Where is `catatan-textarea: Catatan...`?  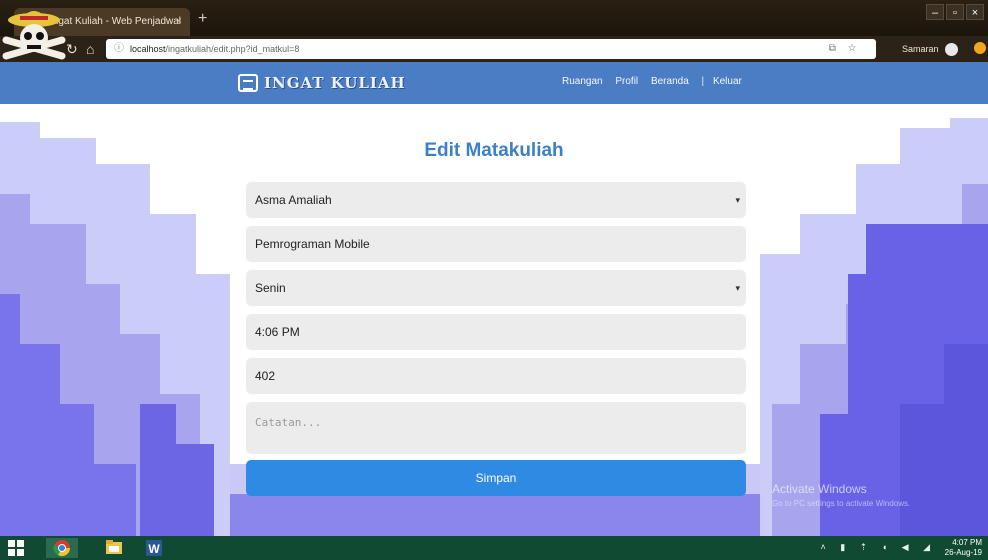
catatan-textarea: Catatan... is located at coordinates (496, 428).